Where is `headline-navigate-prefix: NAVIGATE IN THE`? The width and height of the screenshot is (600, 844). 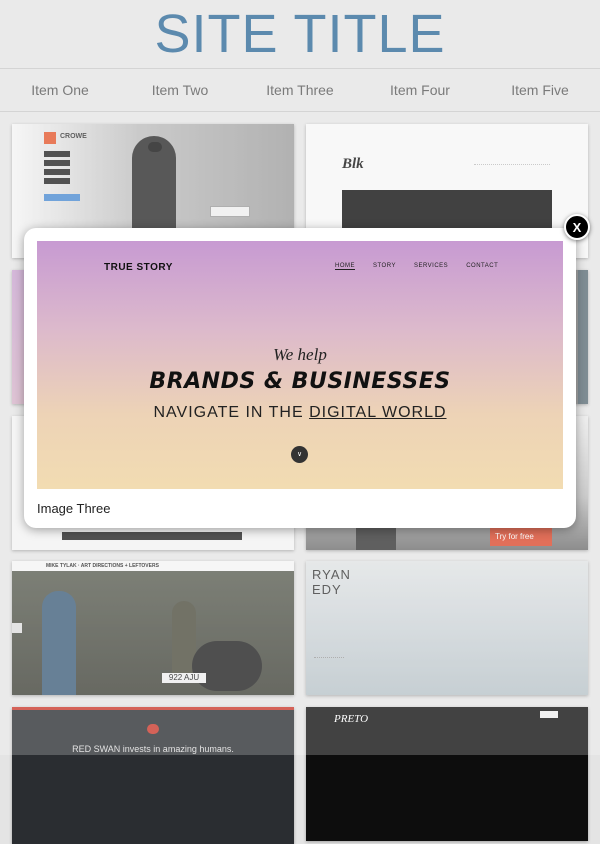 headline-navigate-prefix: NAVIGATE IN THE is located at coordinates (231, 412).